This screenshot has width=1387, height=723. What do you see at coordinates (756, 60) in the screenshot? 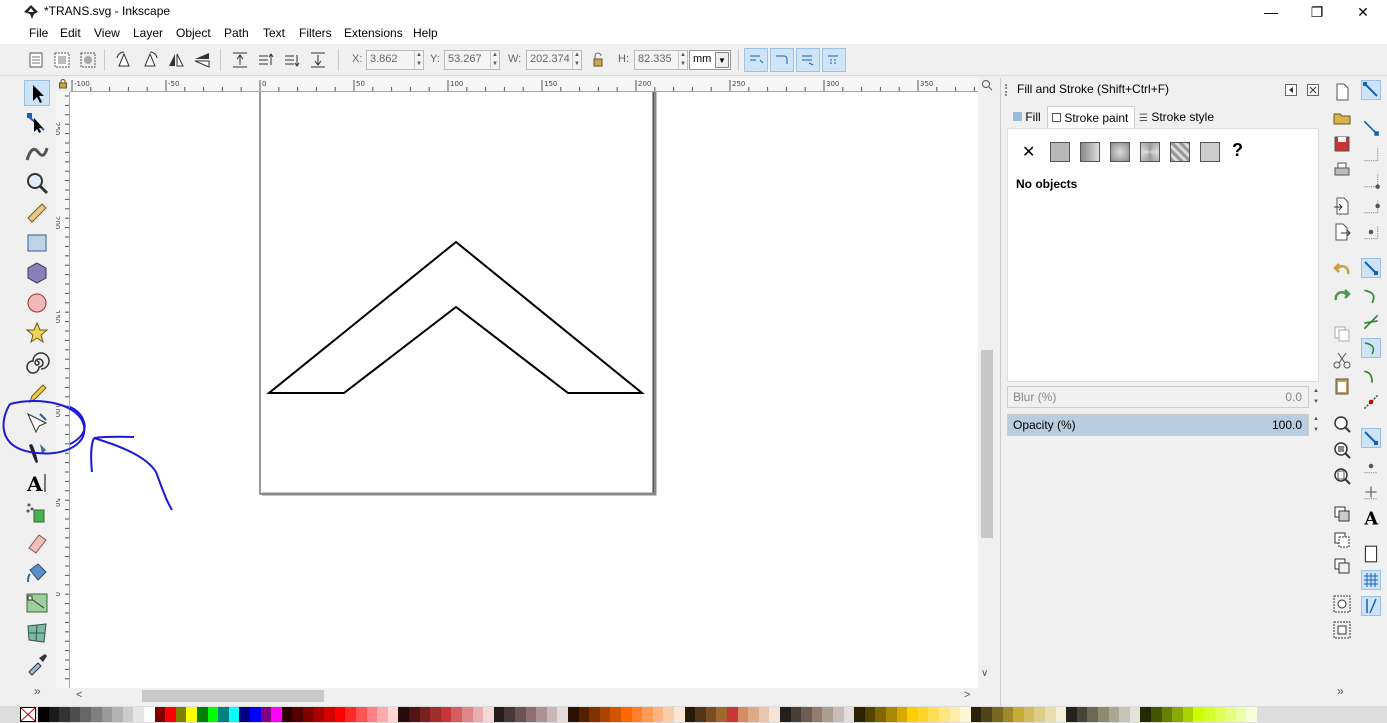
I see `scale-stroke-toggle` at bounding box center [756, 60].